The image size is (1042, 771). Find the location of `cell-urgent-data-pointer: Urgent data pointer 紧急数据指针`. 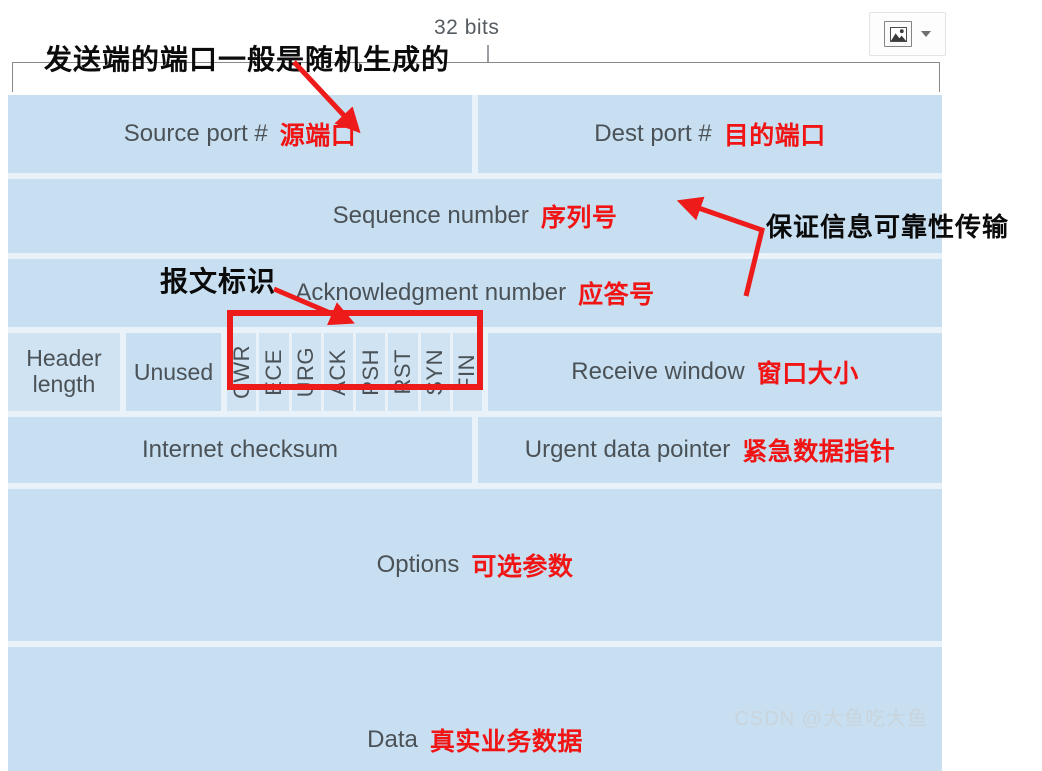

cell-urgent-data-pointer: Urgent data pointer 紧急数据指针 is located at coordinates (710, 450).